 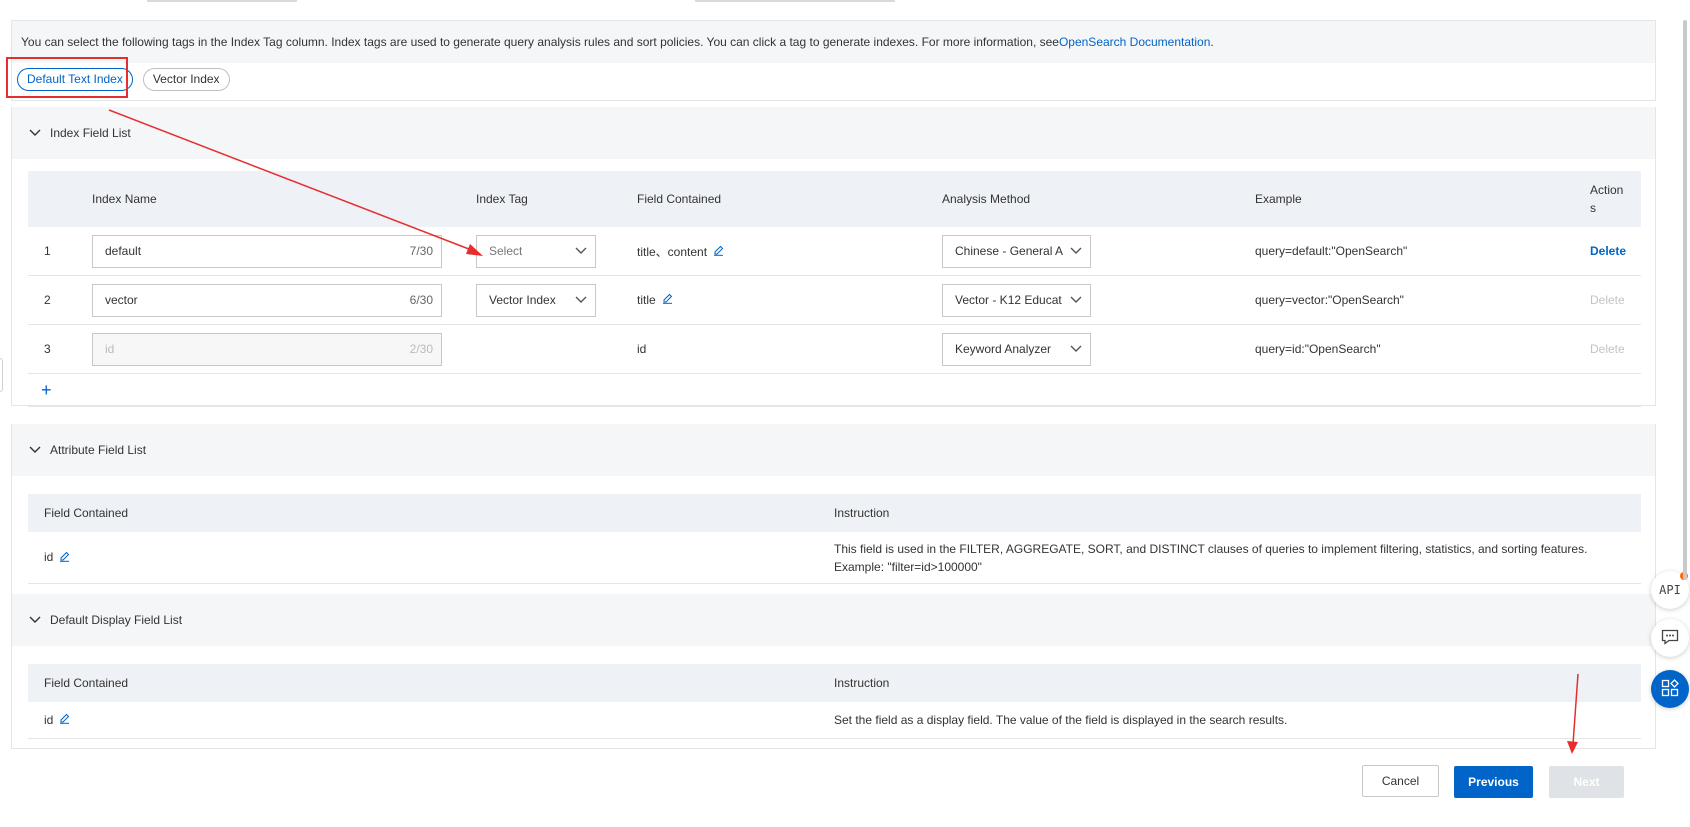 I want to click on index-name-value: vector, so click(x=121, y=300).